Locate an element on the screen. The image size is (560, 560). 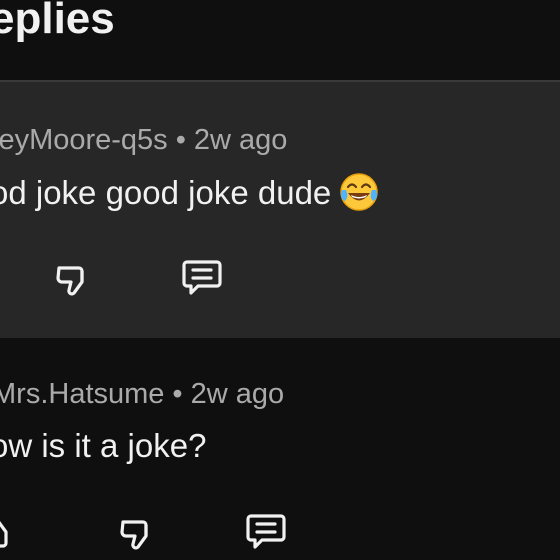
comment-text-row: od joke good joke dude is located at coordinates (189, 192).